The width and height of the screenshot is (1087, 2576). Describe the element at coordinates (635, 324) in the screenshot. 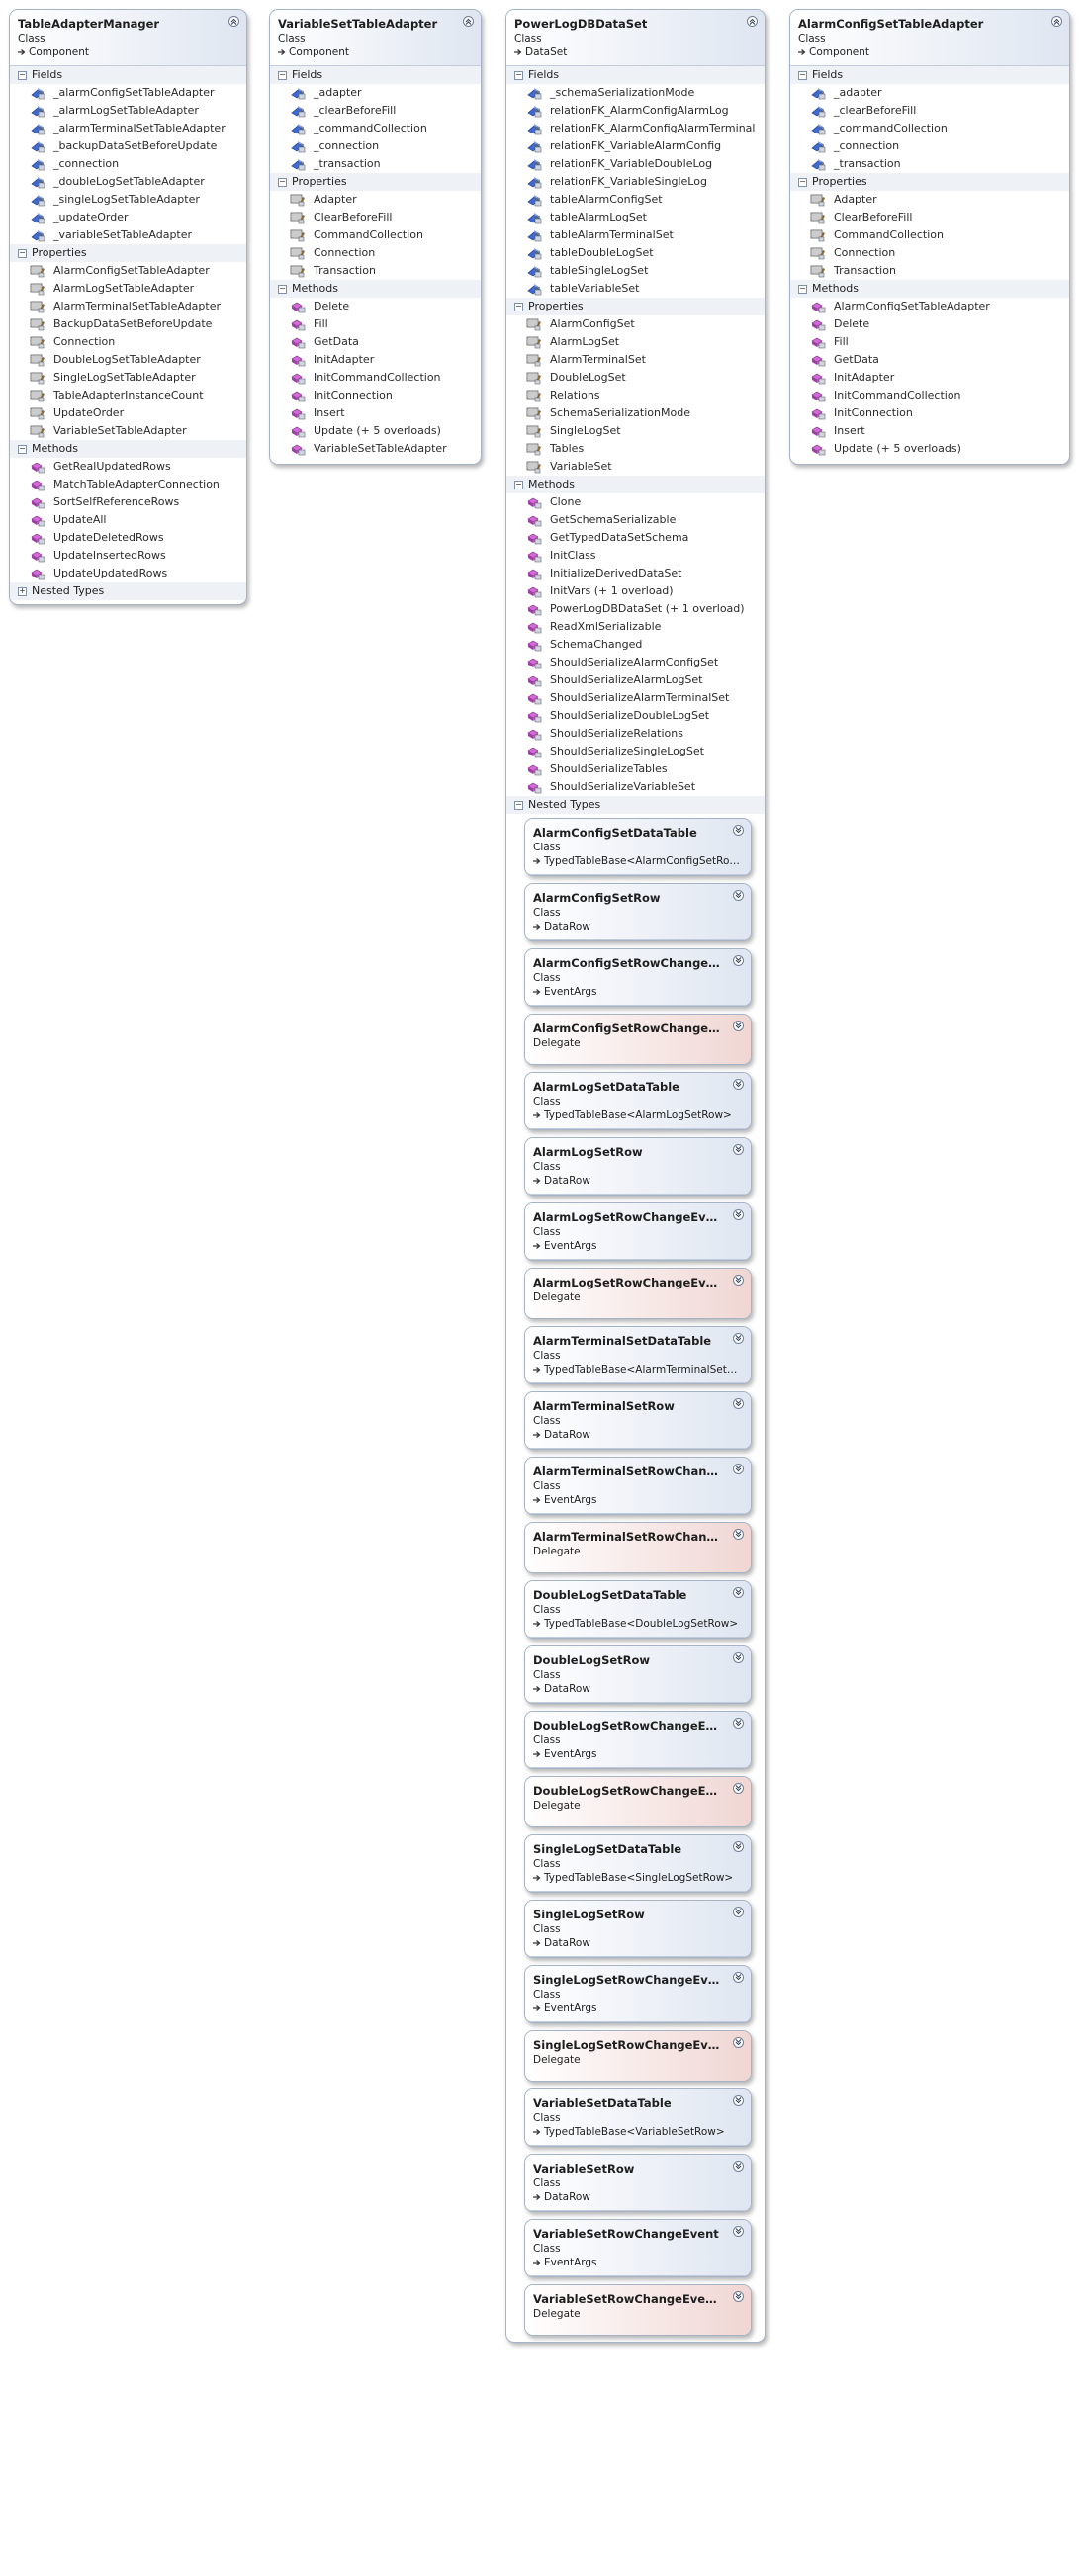

I see `member-row: AlarmConfigSet` at that location.